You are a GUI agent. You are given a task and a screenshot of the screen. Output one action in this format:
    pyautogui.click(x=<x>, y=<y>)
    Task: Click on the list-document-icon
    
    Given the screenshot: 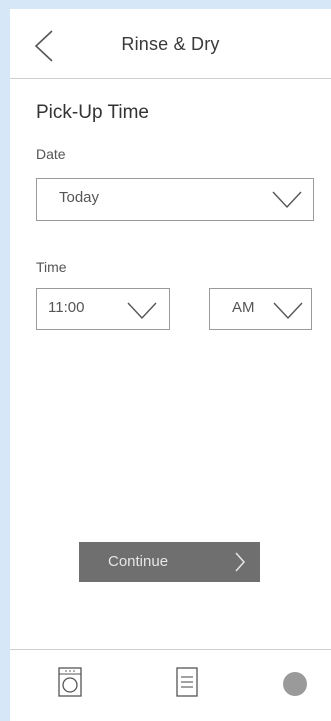 What is the action you would take?
    pyautogui.click(x=187, y=682)
    